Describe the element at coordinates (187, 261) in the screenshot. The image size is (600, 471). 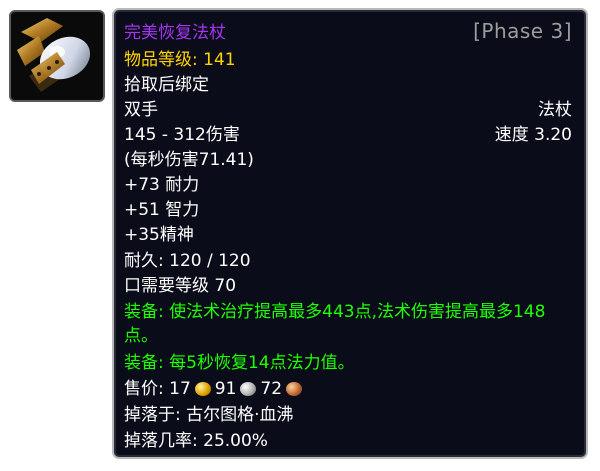
I see `durability: 耐久: 120 / 120` at that location.